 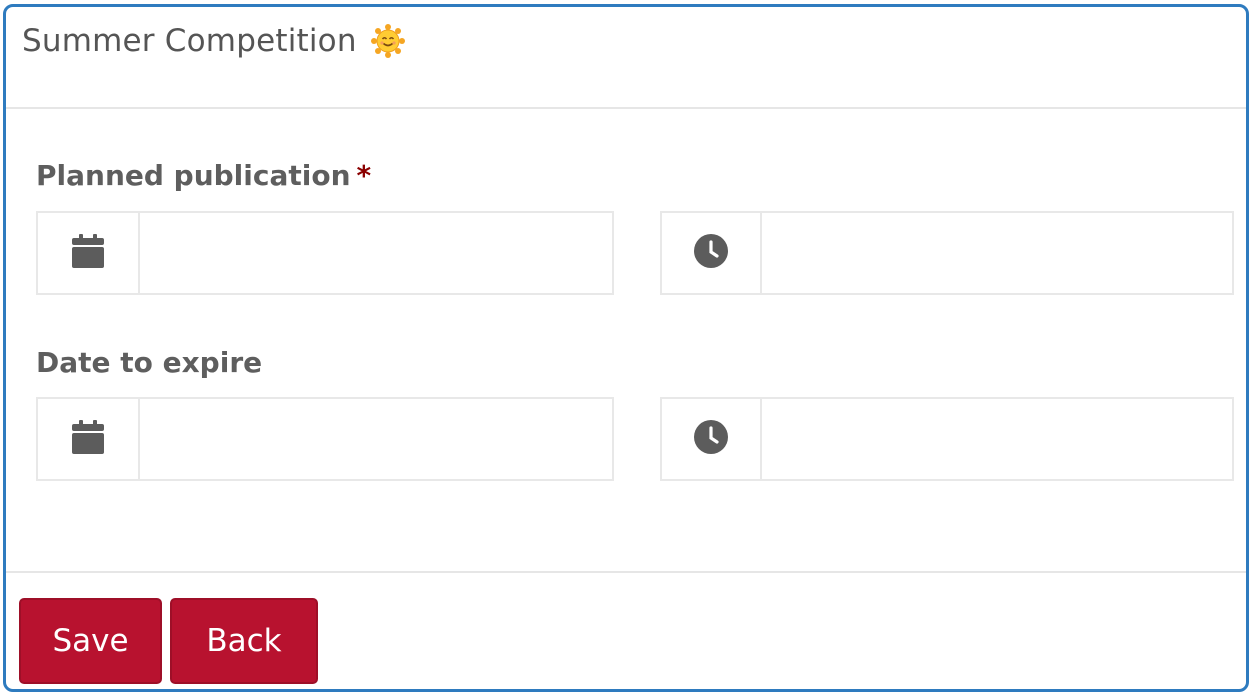 I want to click on planned-time-addon, so click(x=712, y=253).